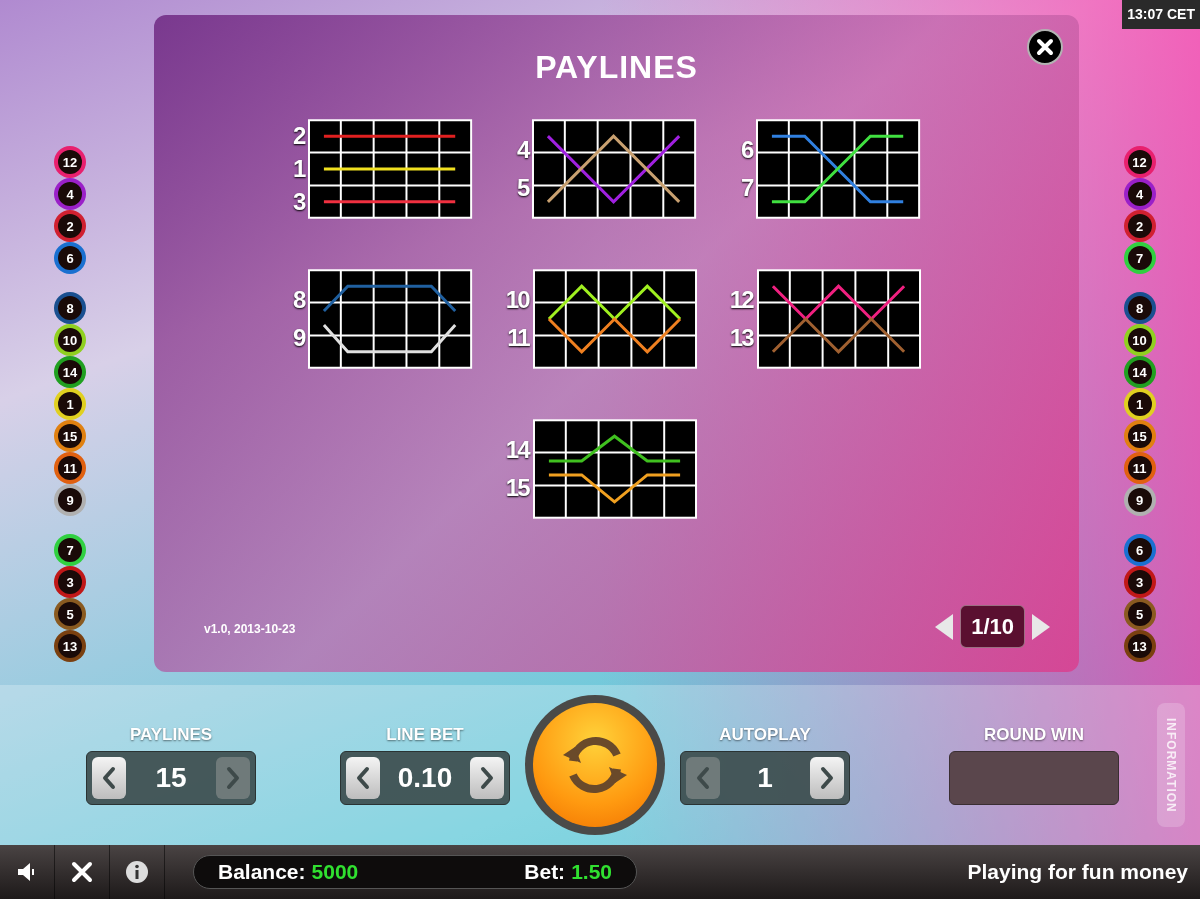 The height and width of the screenshot is (899, 1200). I want to click on payline-number: 11, so click(518, 338).